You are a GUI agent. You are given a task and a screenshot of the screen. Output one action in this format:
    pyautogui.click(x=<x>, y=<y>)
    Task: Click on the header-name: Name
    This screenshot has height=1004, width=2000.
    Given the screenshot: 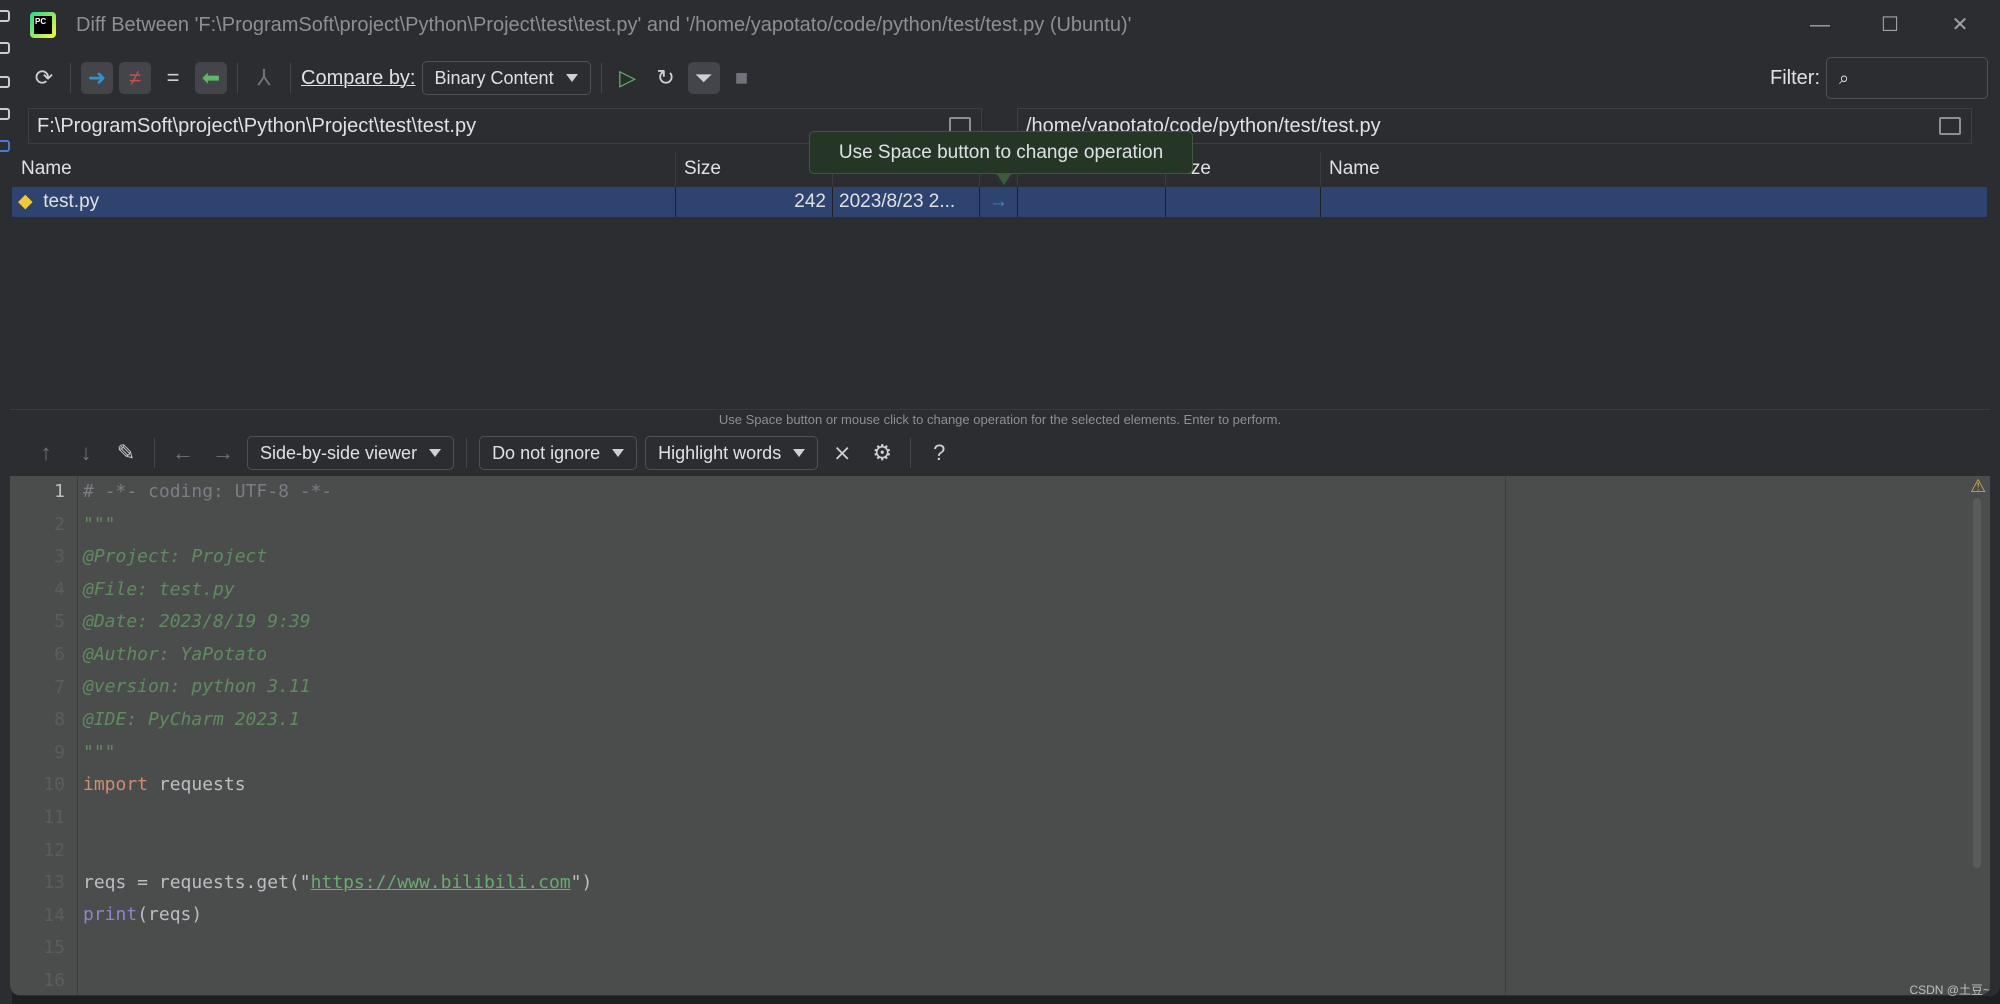 What is the action you would take?
    pyautogui.click(x=344, y=169)
    